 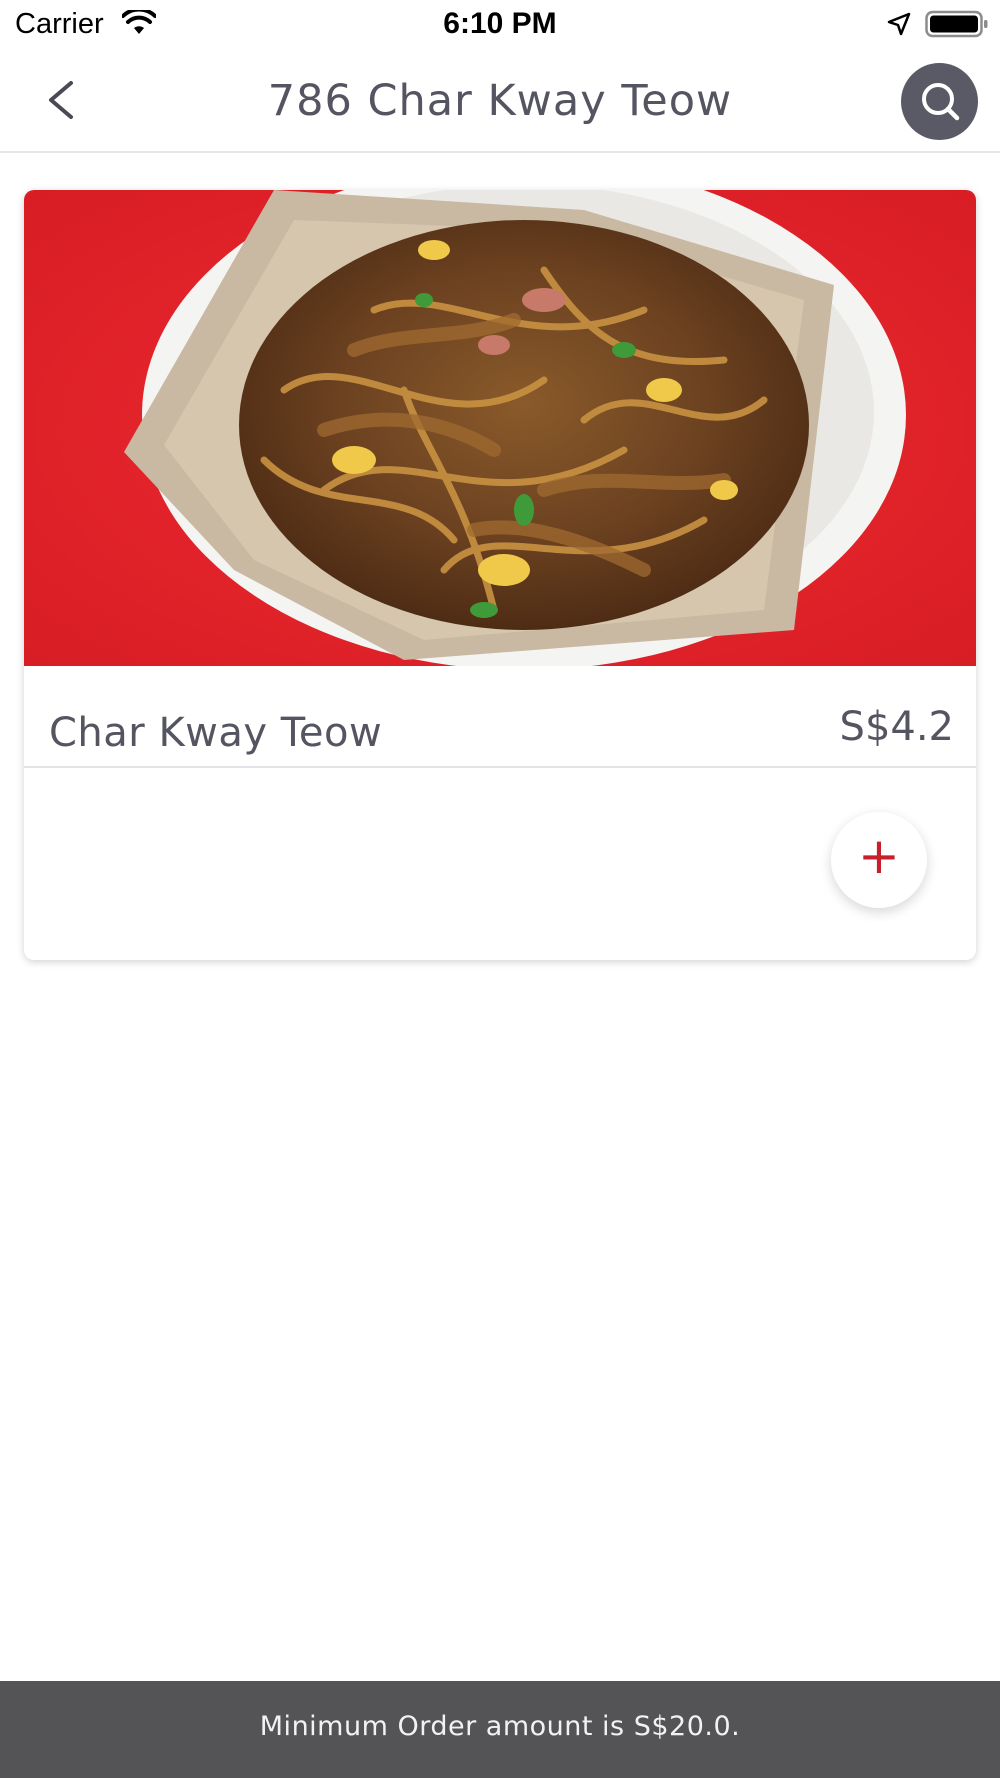 I want to click on location-arrow-icon, so click(x=899, y=24).